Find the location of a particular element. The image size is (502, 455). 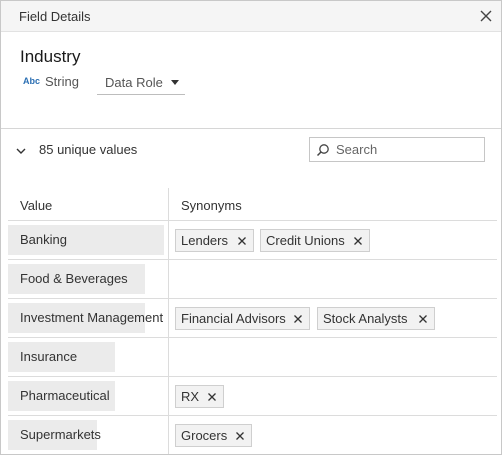

value-cell: Food & Beverages is located at coordinates (76, 279).